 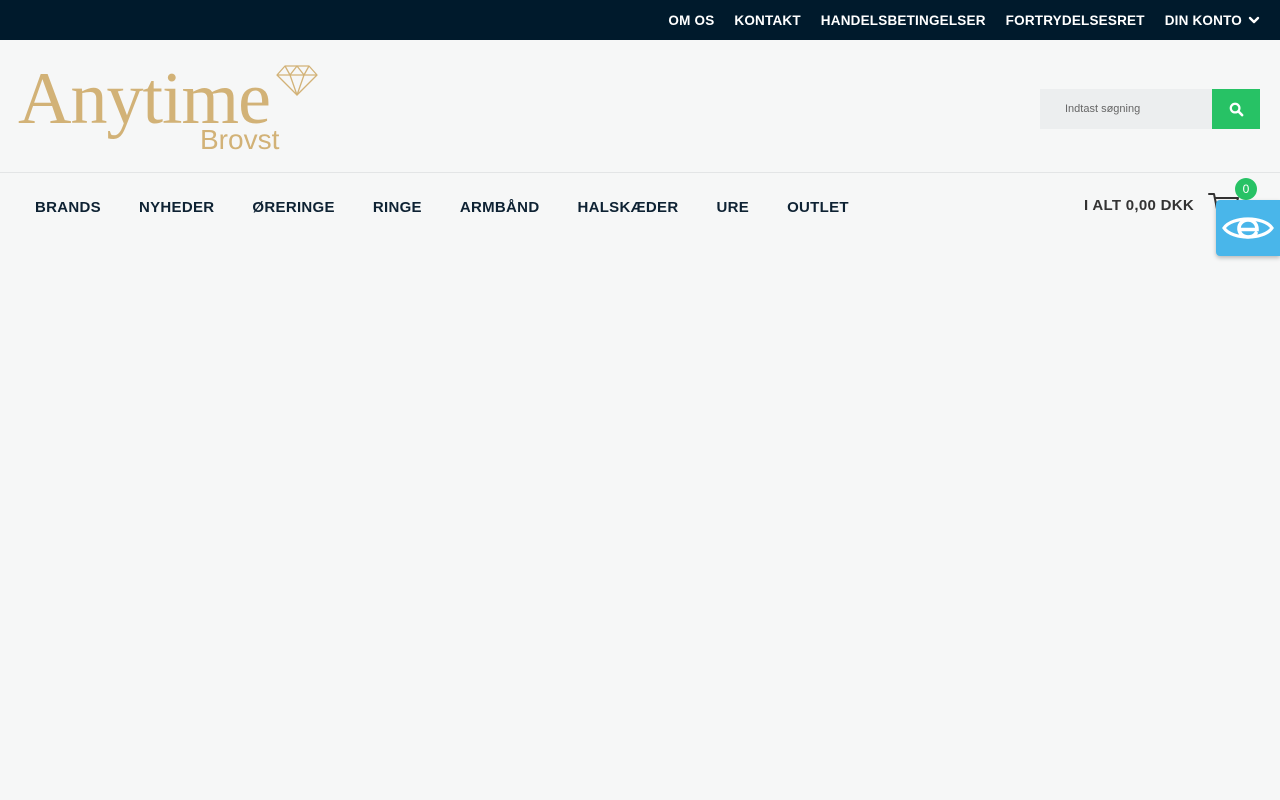 I want to click on top-nav-om-os: OM OS, so click(x=691, y=20).